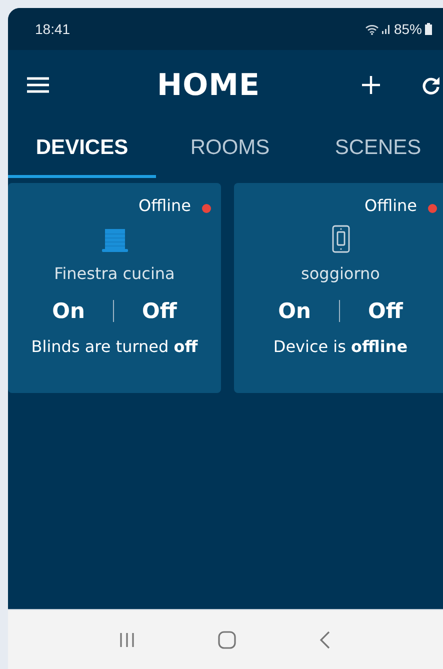  What do you see at coordinates (230, 149) in the screenshot?
I see `tab: ROOMS` at bounding box center [230, 149].